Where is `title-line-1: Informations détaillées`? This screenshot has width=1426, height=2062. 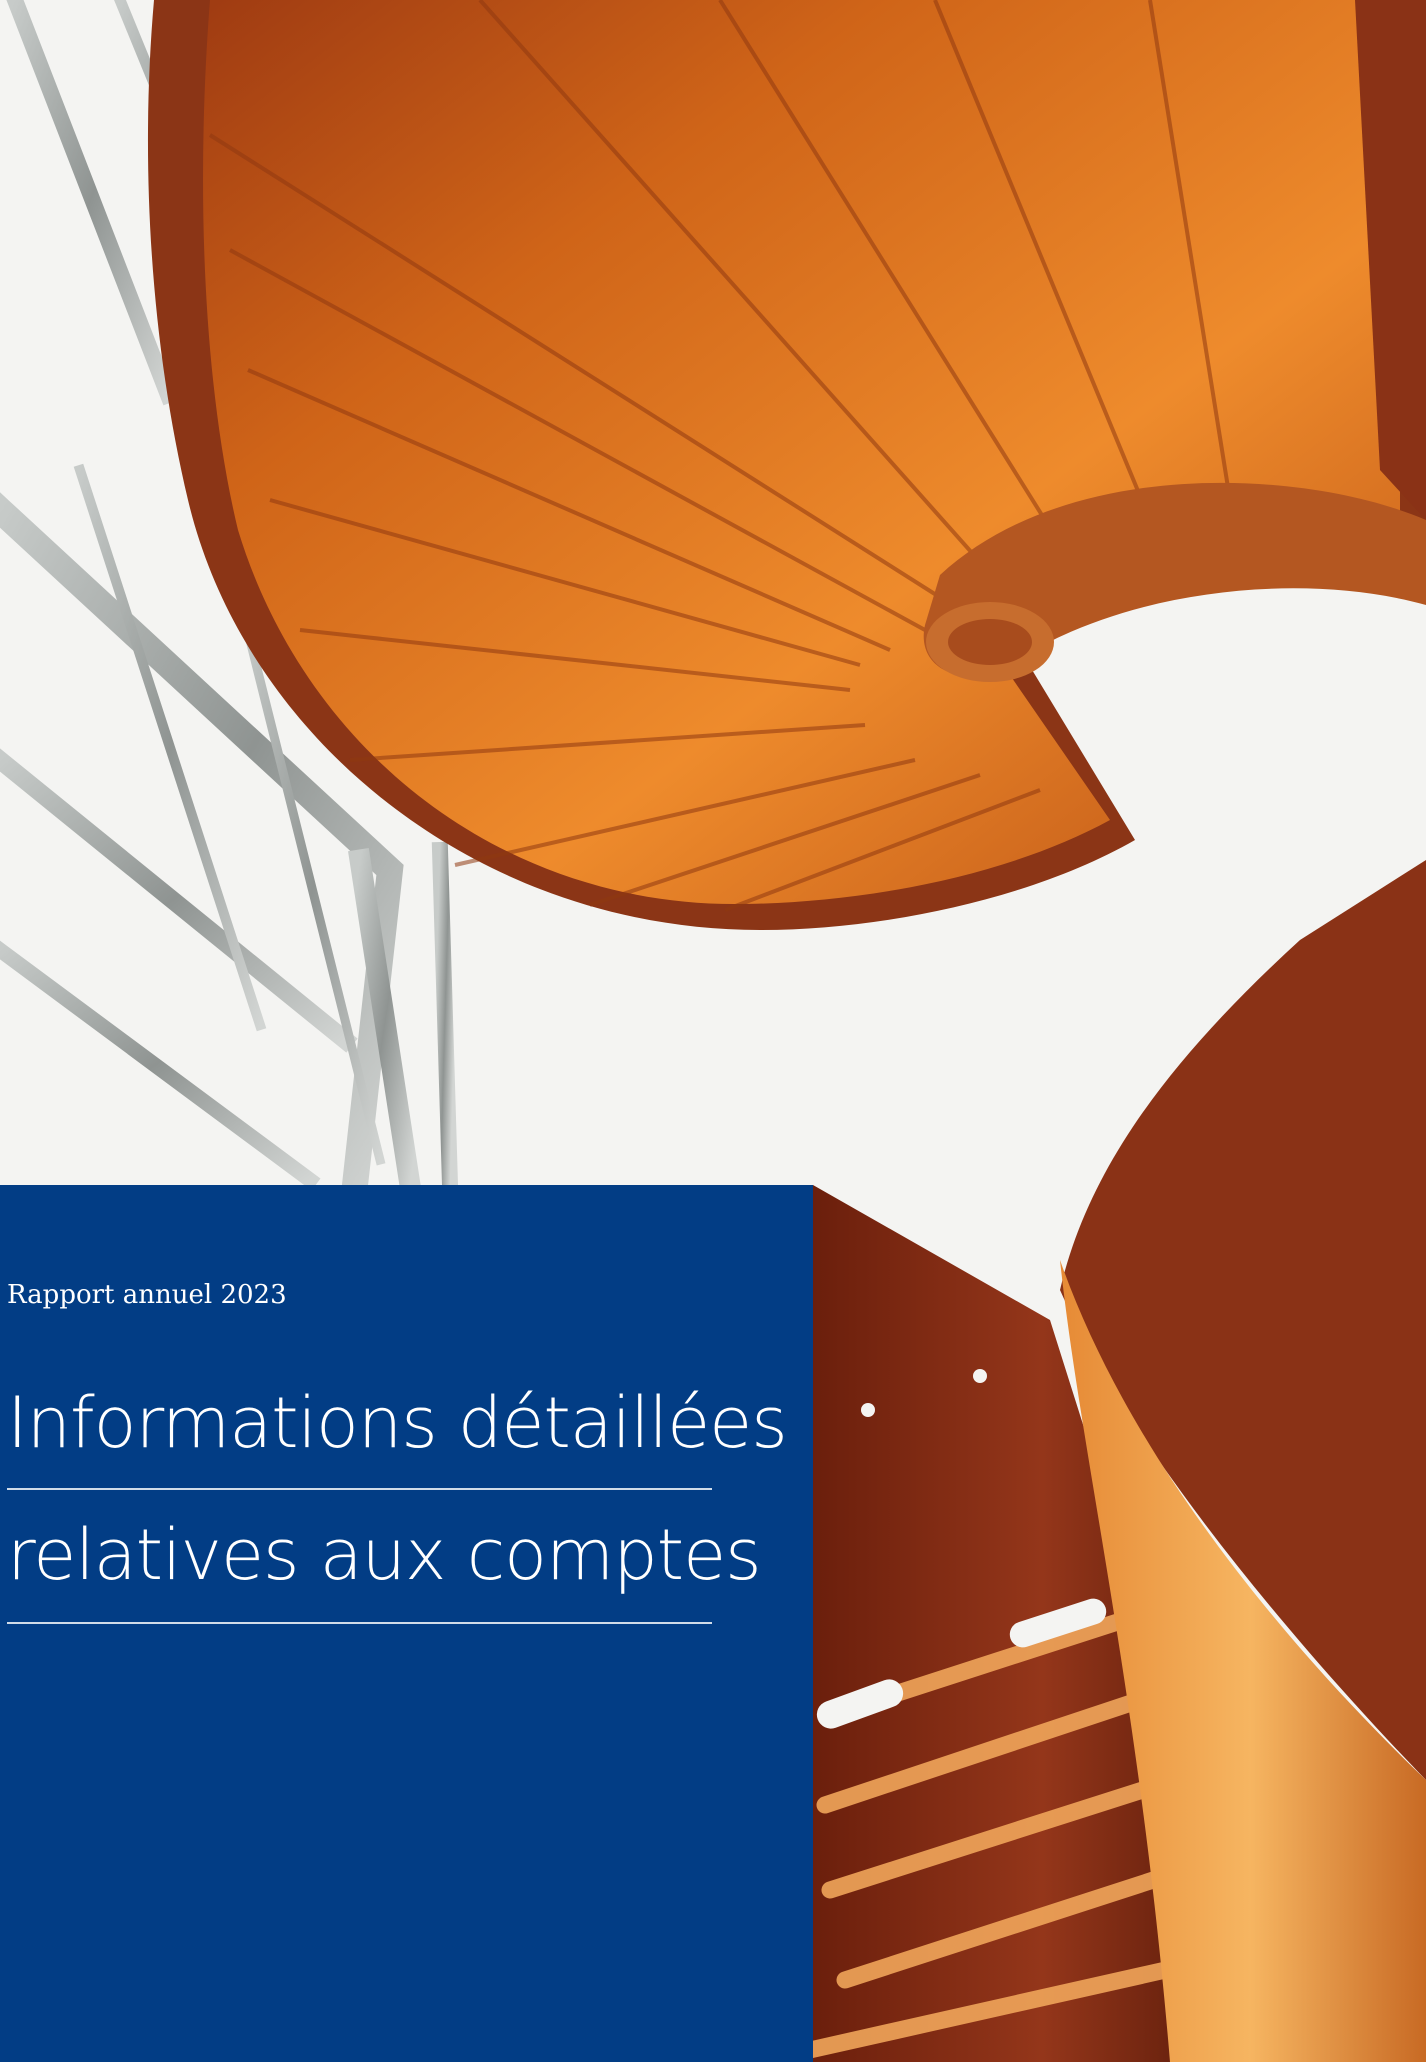
title-line-1: Informations détaillées is located at coordinates (397, 1435).